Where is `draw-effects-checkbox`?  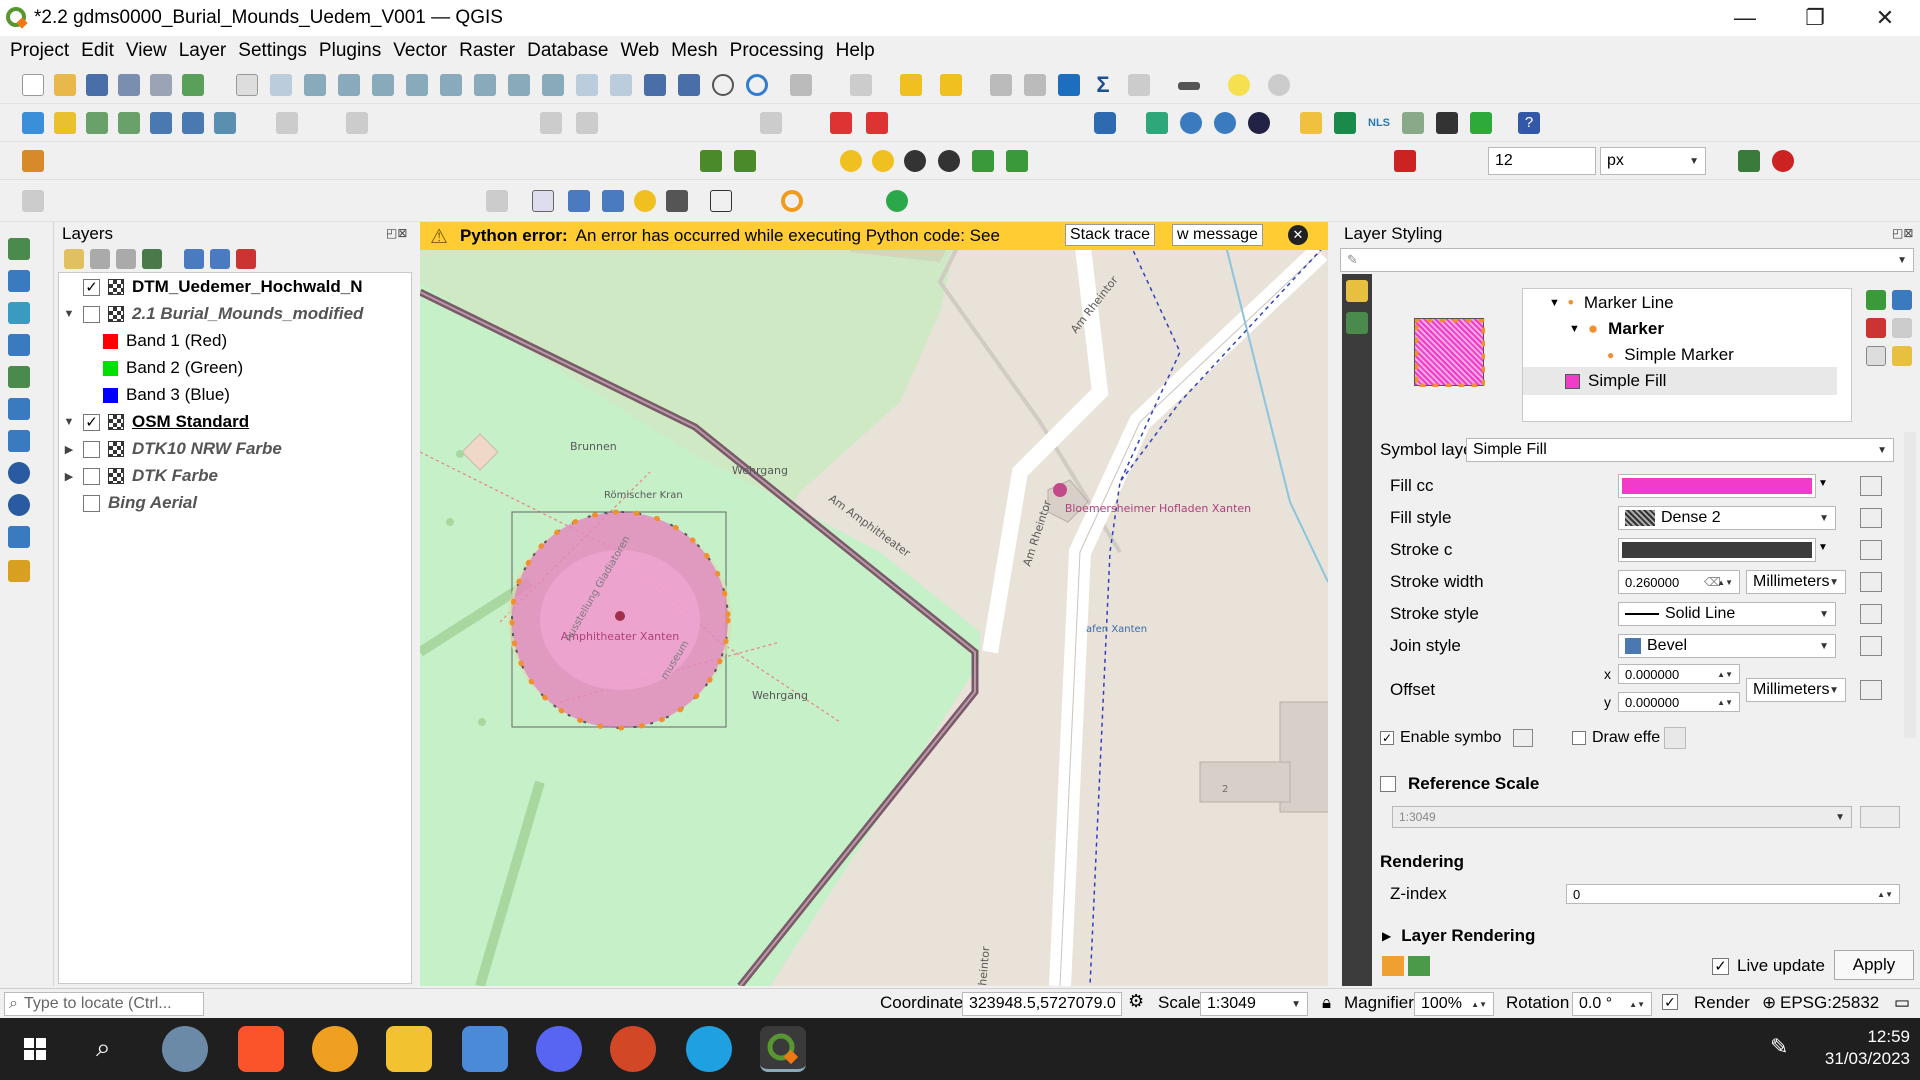 draw-effects-checkbox is located at coordinates (1579, 738).